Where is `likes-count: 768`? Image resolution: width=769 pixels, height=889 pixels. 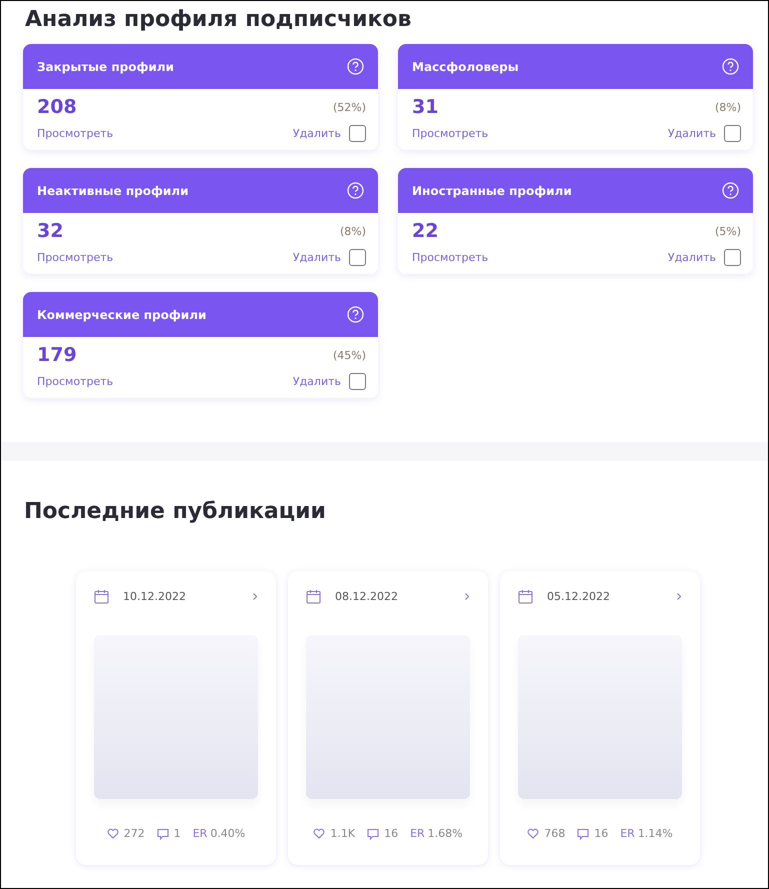 likes-count: 768 is located at coordinates (555, 833).